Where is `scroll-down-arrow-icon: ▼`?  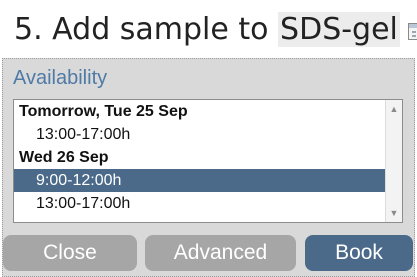 scroll-down-arrow-icon: ▼ is located at coordinates (394, 213).